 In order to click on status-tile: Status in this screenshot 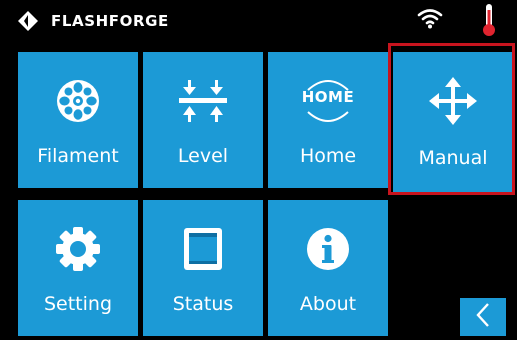, I will do `click(203, 268)`.